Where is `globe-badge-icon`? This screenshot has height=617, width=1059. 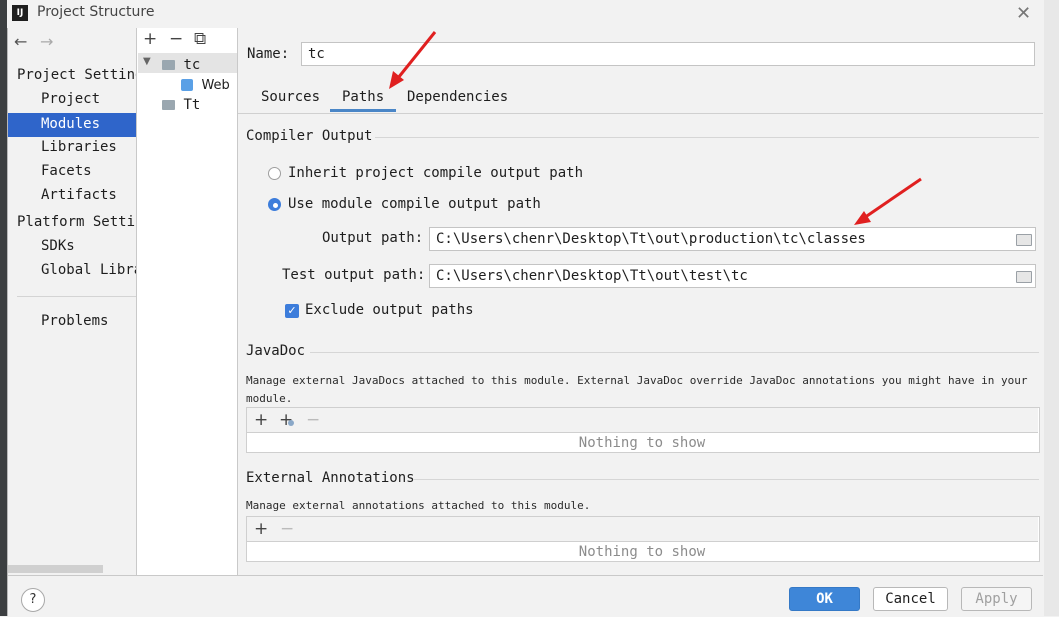 globe-badge-icon is located at coordinates (291, 423).